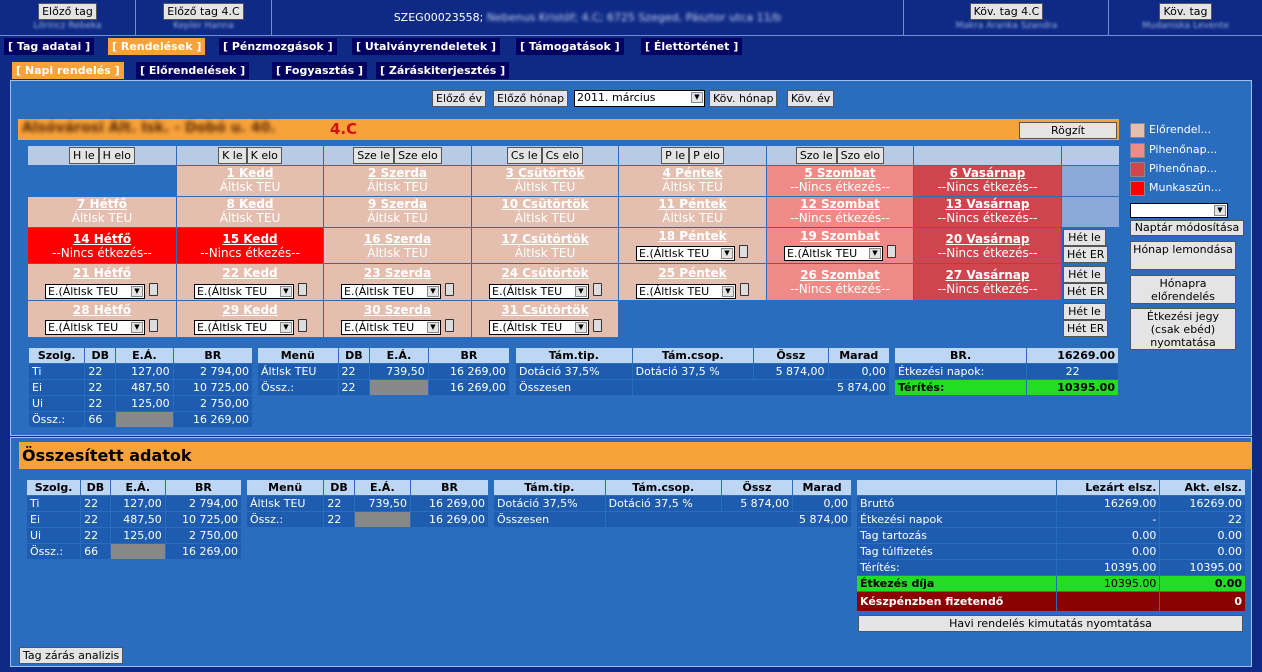 This screenshot has width=1262, height=672. I want to click on day-label: 13 Vasárnap, so click(987, 204).